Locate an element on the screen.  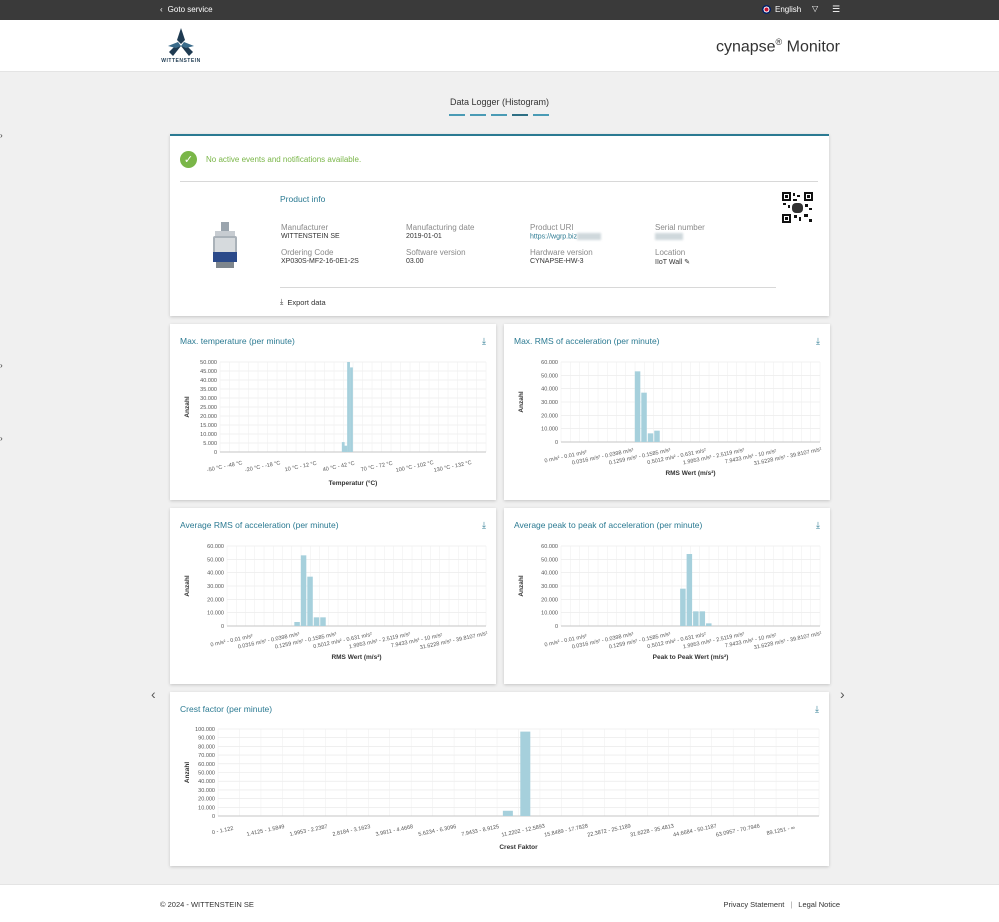
y-tick-label: 70.000 is located at coordinates (206, 756).